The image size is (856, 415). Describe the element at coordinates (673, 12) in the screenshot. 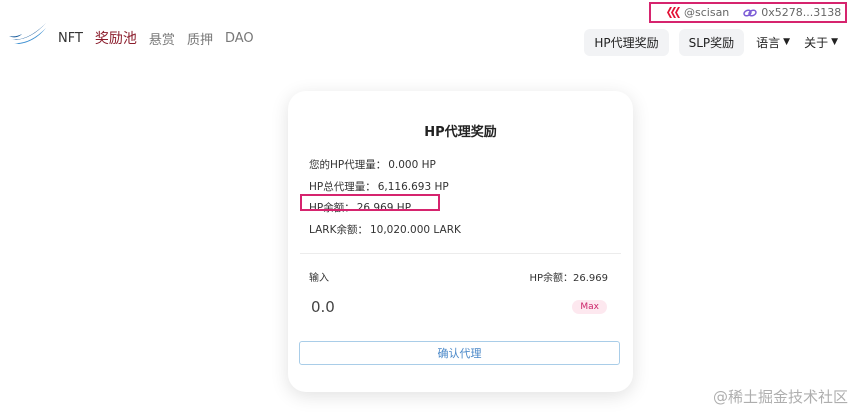

I see `hive-icon` at that location.